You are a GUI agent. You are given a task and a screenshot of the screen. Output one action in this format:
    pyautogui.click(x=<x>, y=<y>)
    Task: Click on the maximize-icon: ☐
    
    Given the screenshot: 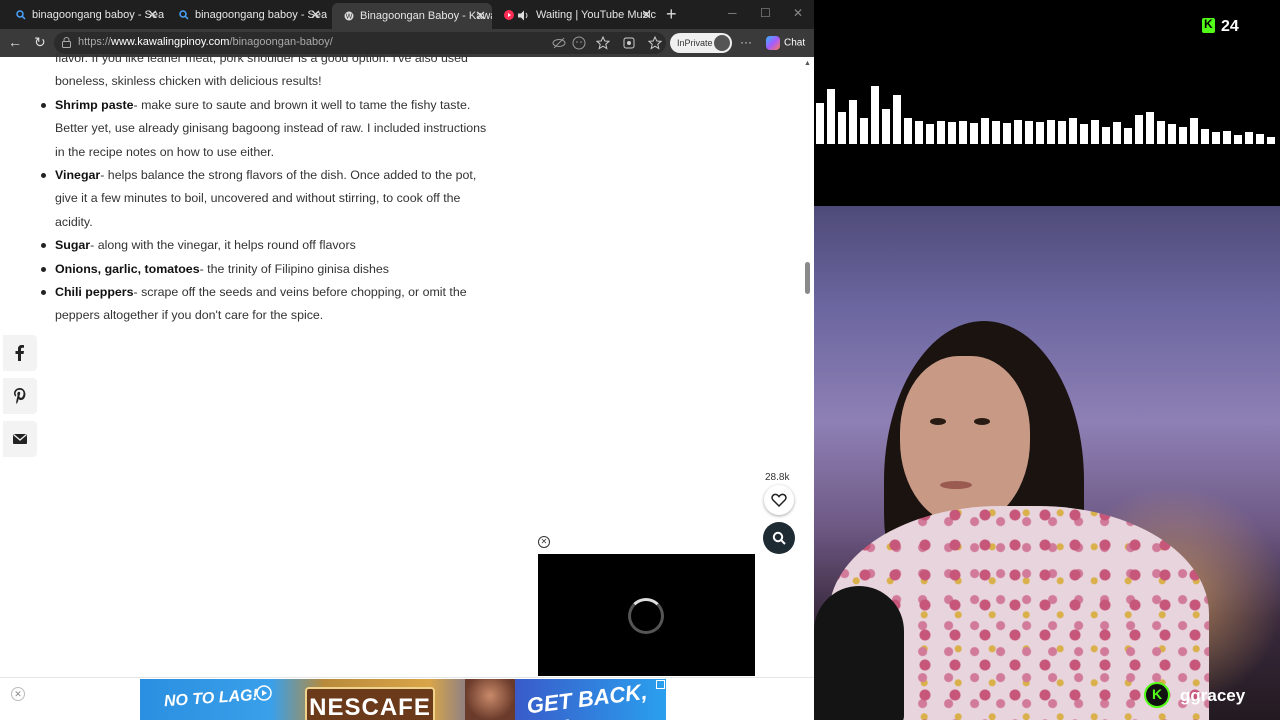 What is the action you would take?
    pyautogui.click(x=765, y=13)
    